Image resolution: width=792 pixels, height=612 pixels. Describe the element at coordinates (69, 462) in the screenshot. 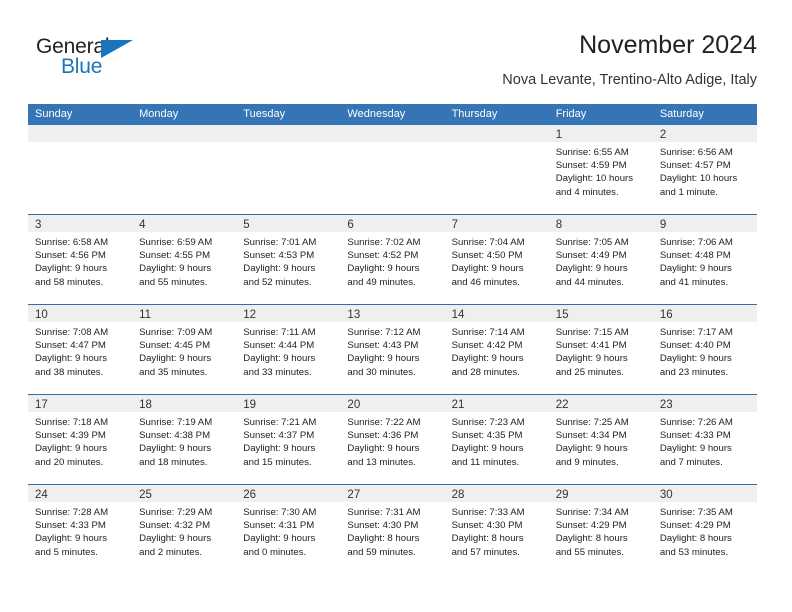

I see `daylight-duration-line2: and 20 minutes.` at that location.